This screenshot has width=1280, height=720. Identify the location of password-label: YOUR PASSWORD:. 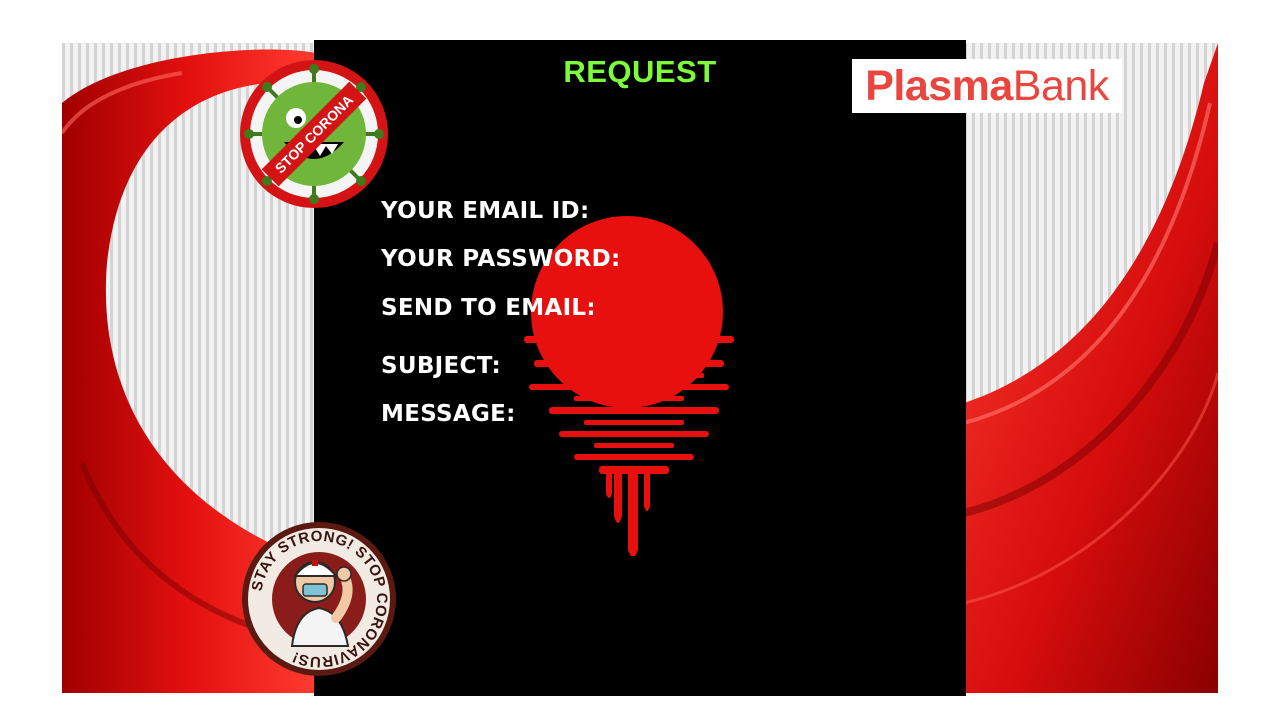
(501, 259).